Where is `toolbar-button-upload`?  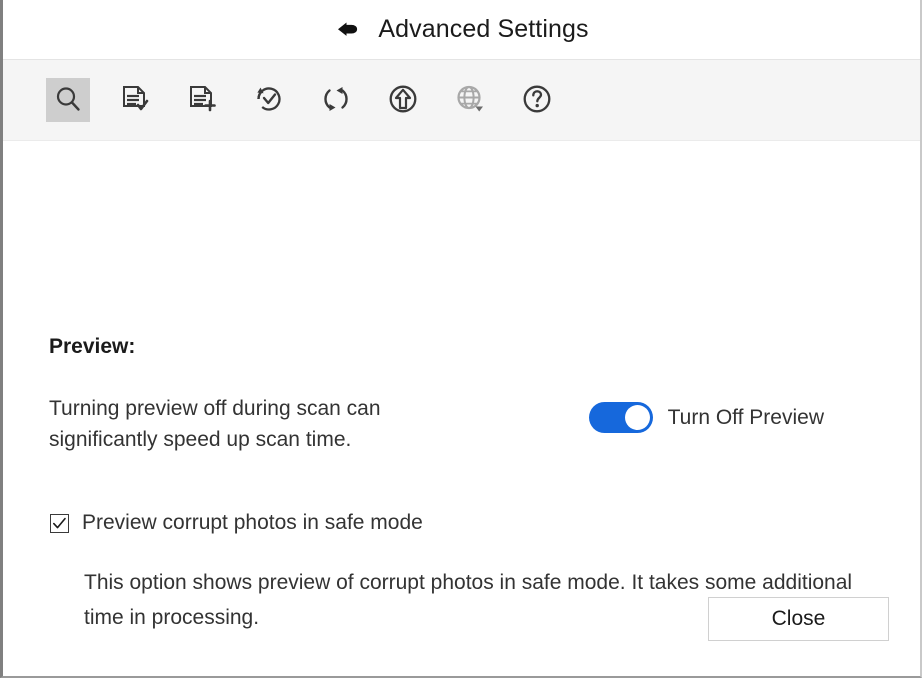 toolbar-button-upload is located at coordinates (403, 100).